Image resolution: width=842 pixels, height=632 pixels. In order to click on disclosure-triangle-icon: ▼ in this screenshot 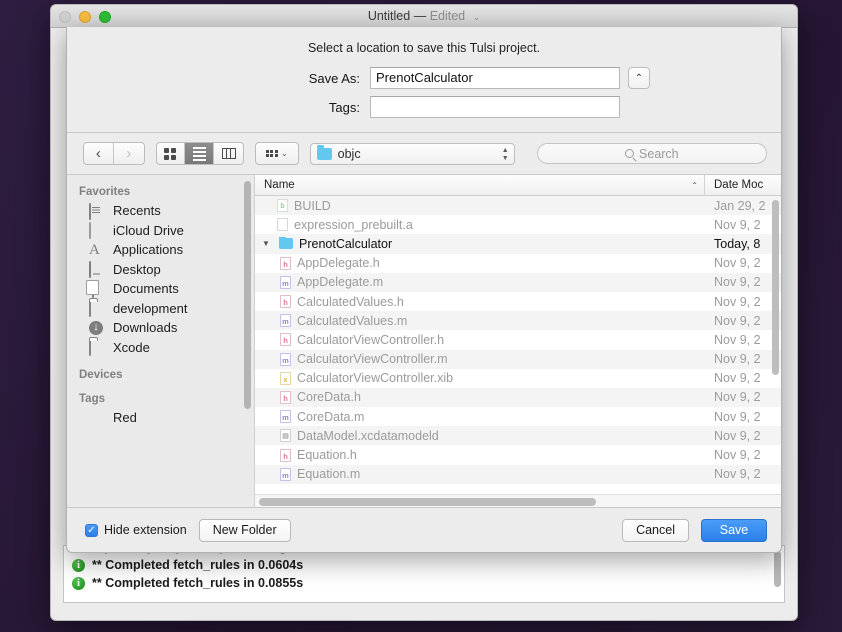, I will do `click(267, 243)`.